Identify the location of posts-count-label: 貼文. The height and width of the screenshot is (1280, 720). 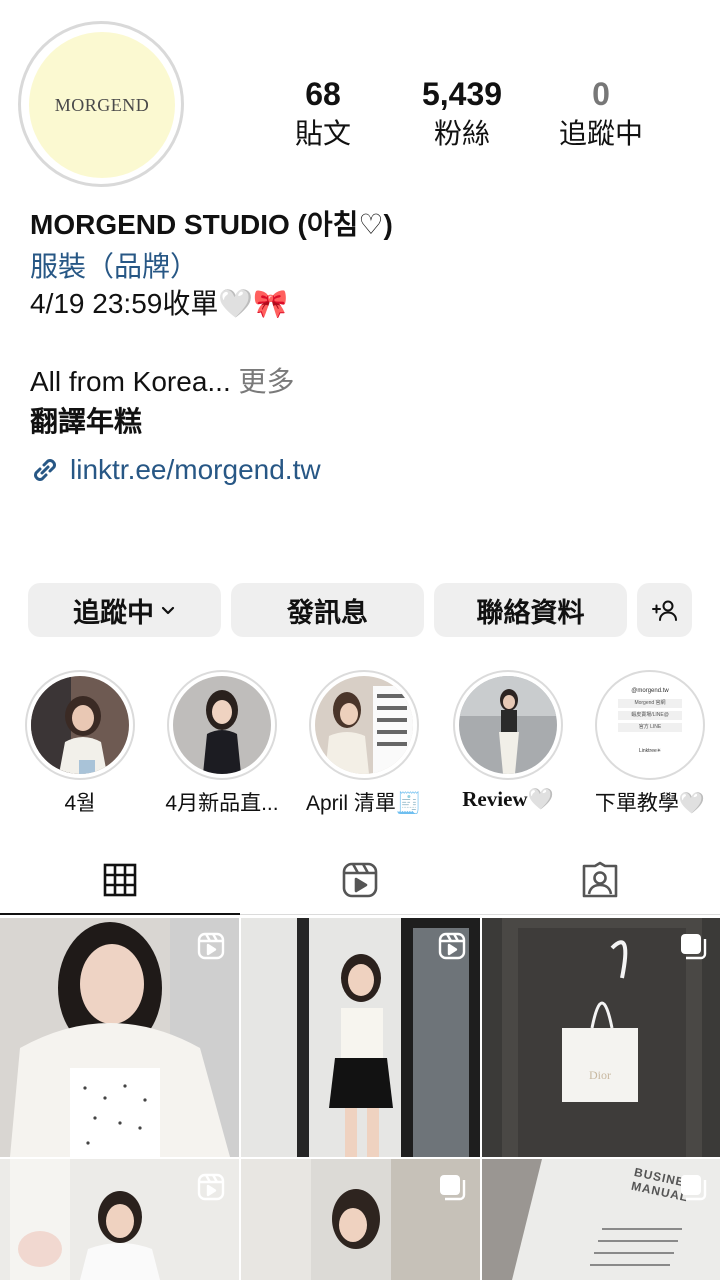
(322, 133).